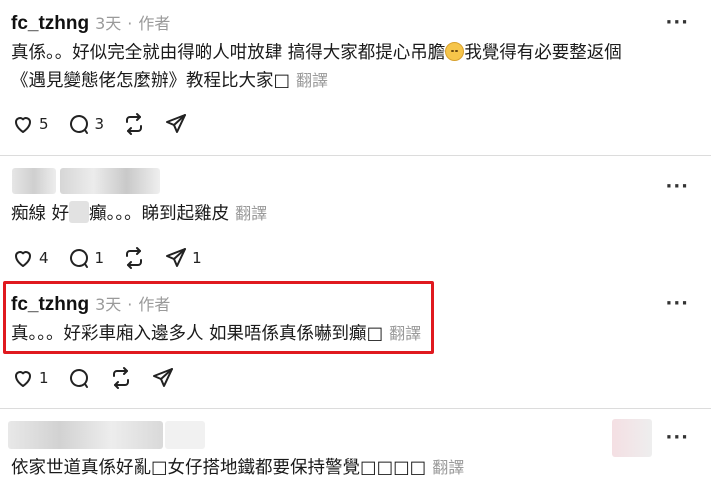 This screenshot has width=711, height=497. Describe the element at coordinates (197, 258) in the screenshot. I see `share-count: 1` at that location.